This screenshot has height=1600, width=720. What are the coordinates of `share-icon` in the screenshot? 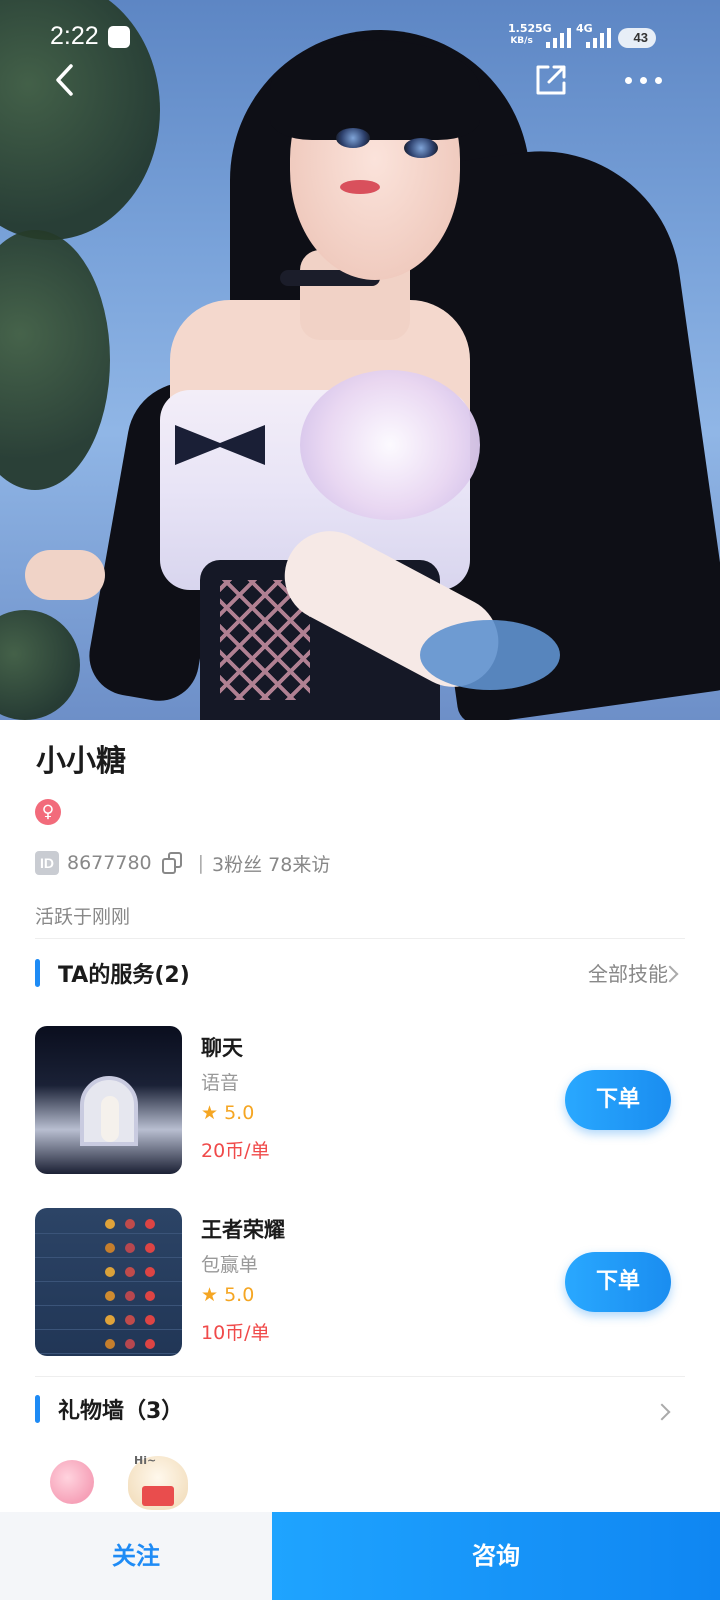 It's located at (551, 80).